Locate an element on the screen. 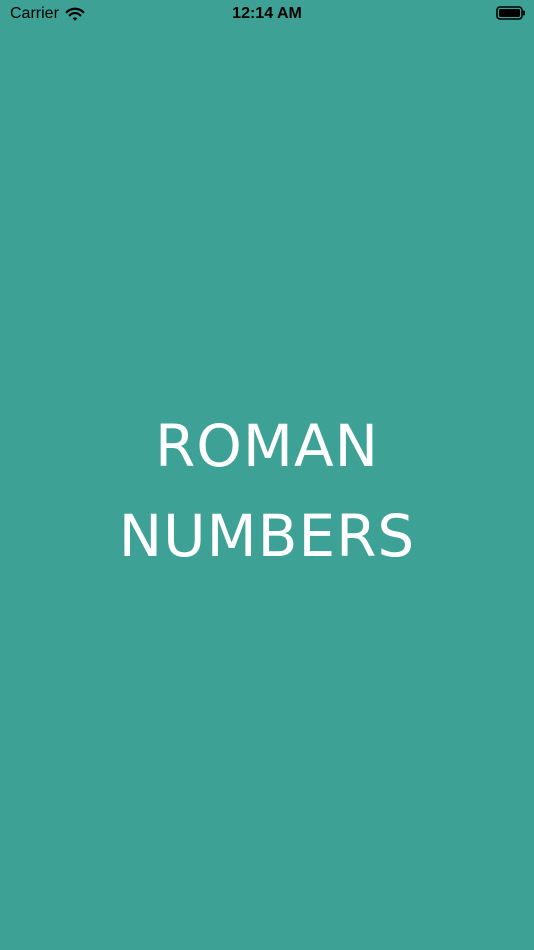  wifi-icon is located at coordinates (75, 14).